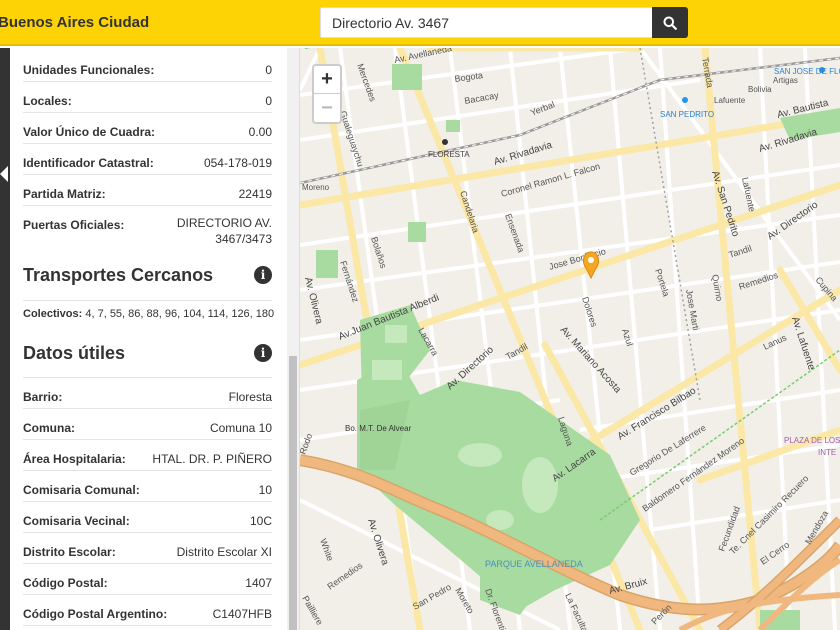 The width and height of the screenshot is (840, 630). Describe the element at coordinates (807, 71) in the screenshot. I see `map-label: SAN JOSE DE FLO` at that location.